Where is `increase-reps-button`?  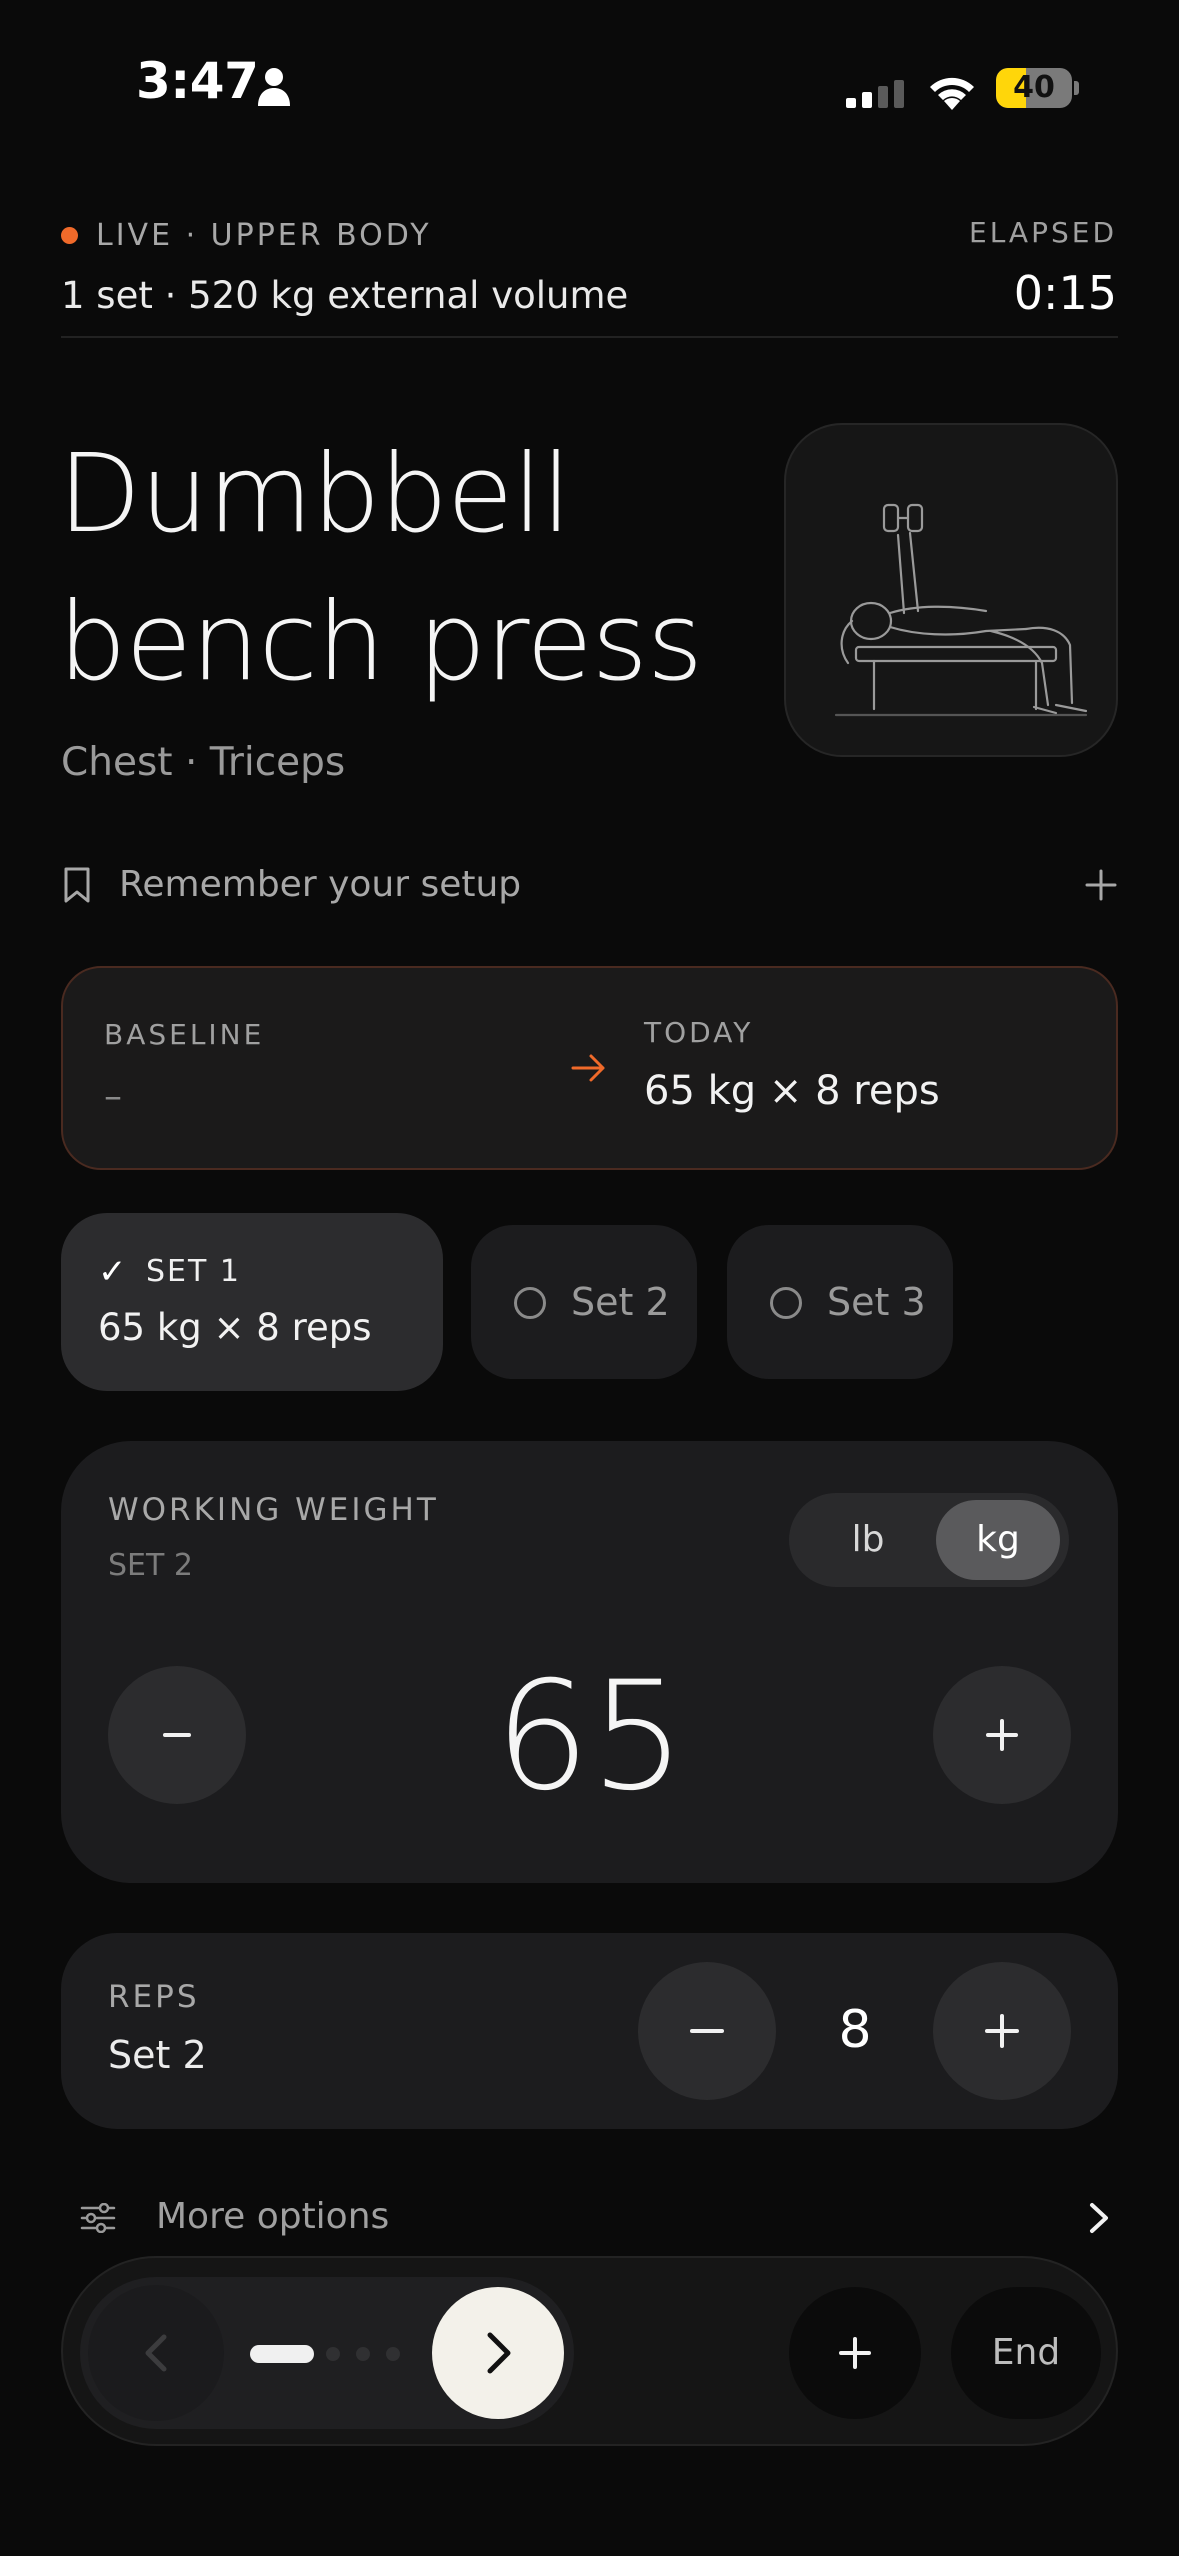 increase-reps-button is located at coordinates (1002, 2031).